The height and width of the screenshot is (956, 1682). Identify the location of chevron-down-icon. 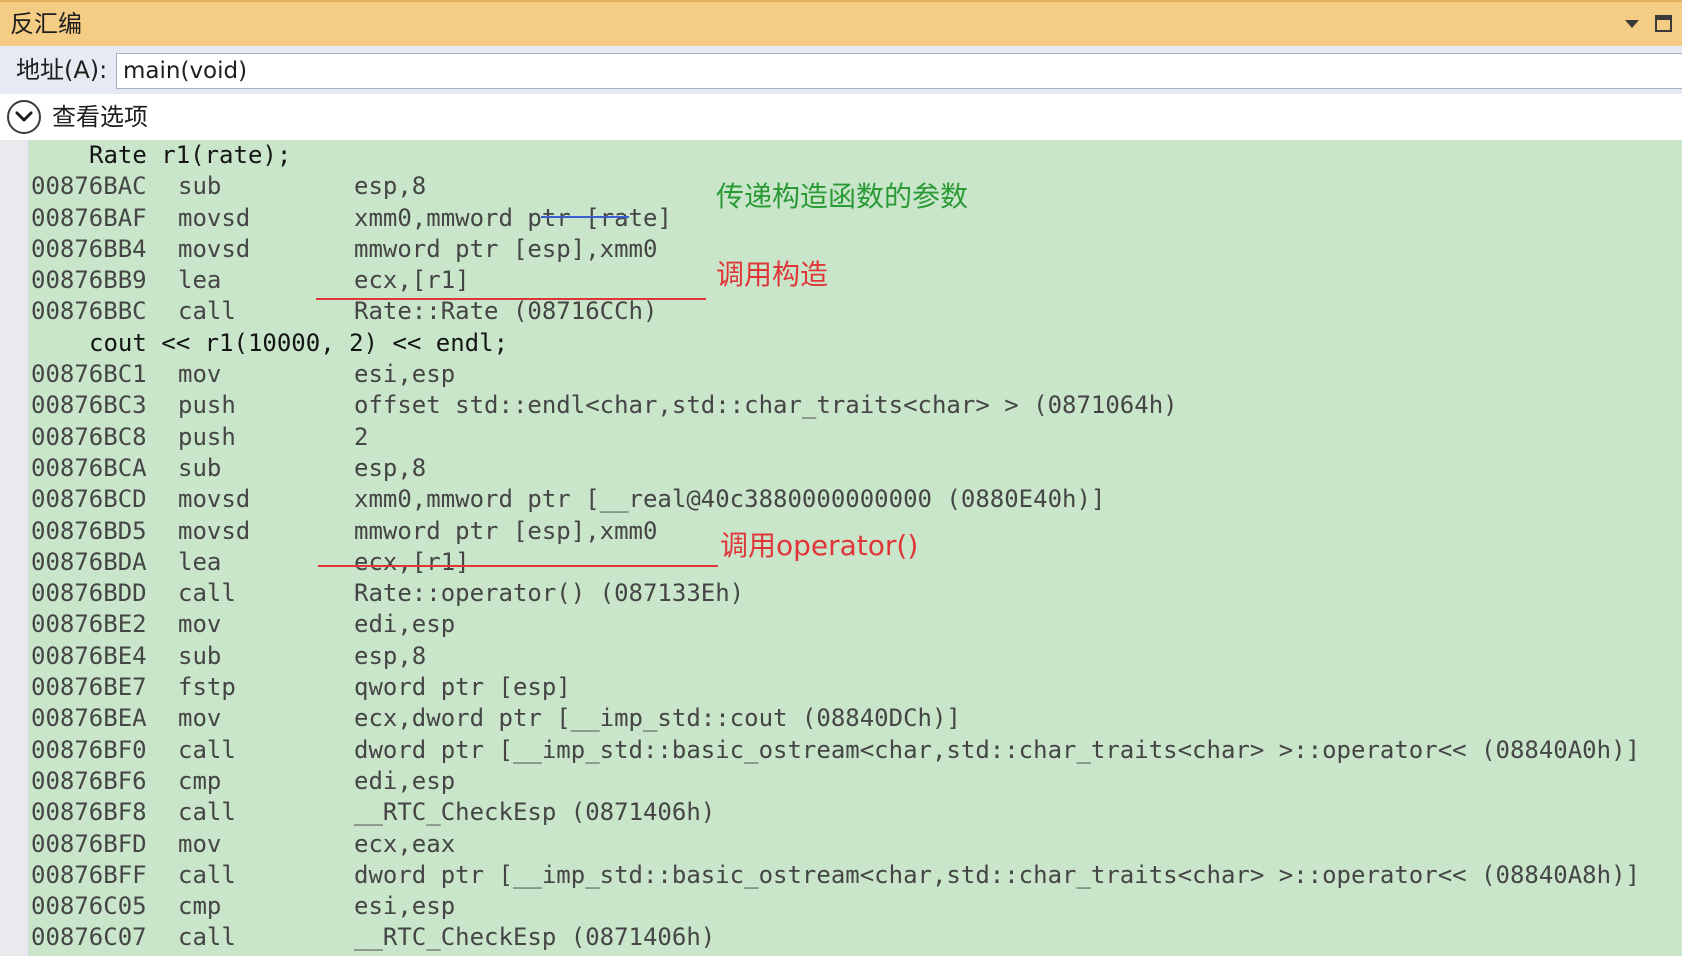
(1632, 24).